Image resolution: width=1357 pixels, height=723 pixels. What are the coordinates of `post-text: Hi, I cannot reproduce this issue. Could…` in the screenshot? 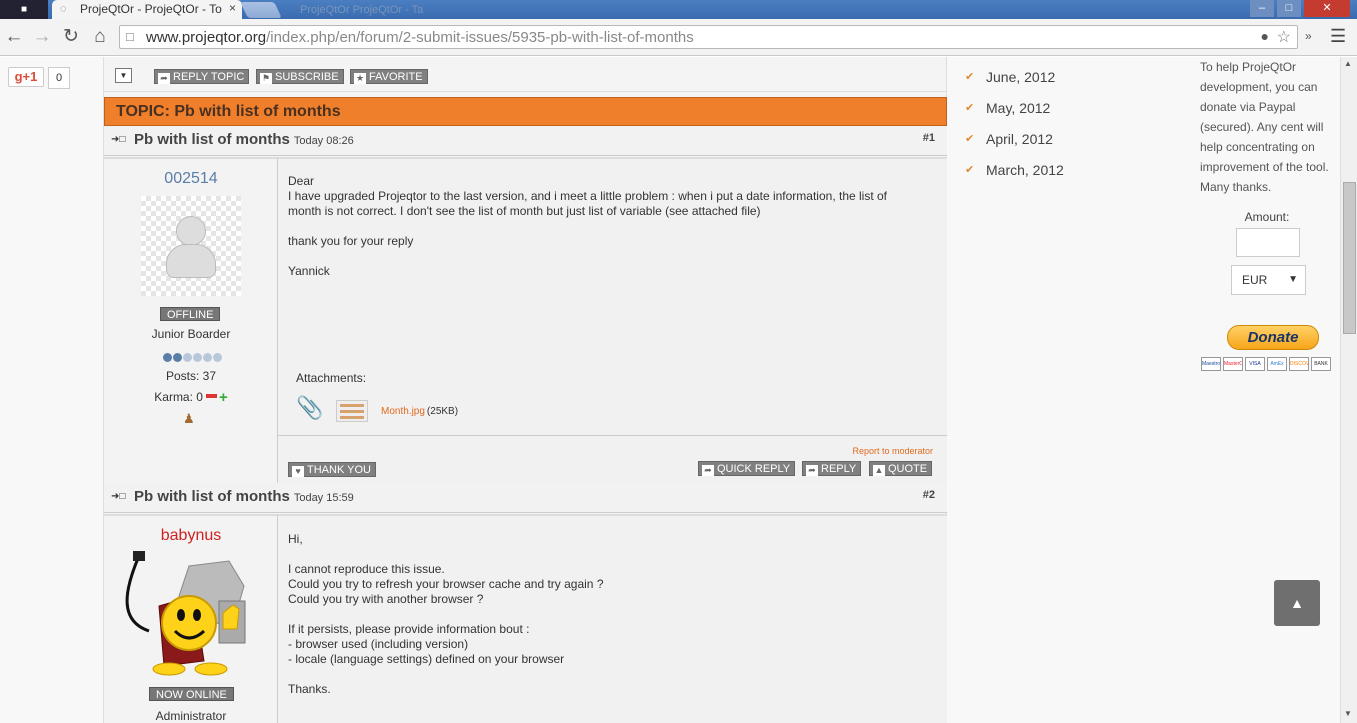 It's located at (446, 614).